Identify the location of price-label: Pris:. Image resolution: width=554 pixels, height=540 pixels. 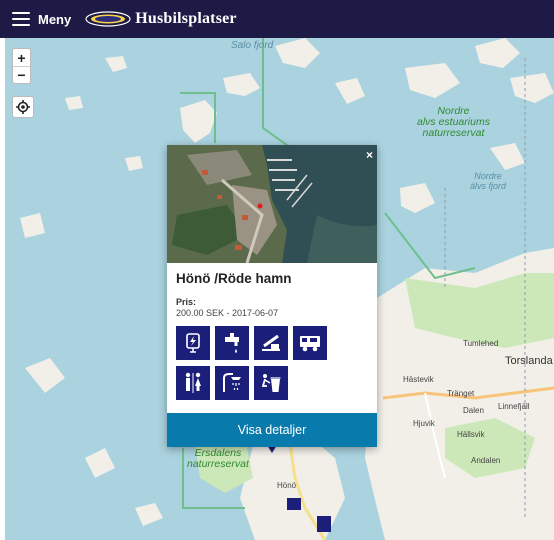
(186, 302).